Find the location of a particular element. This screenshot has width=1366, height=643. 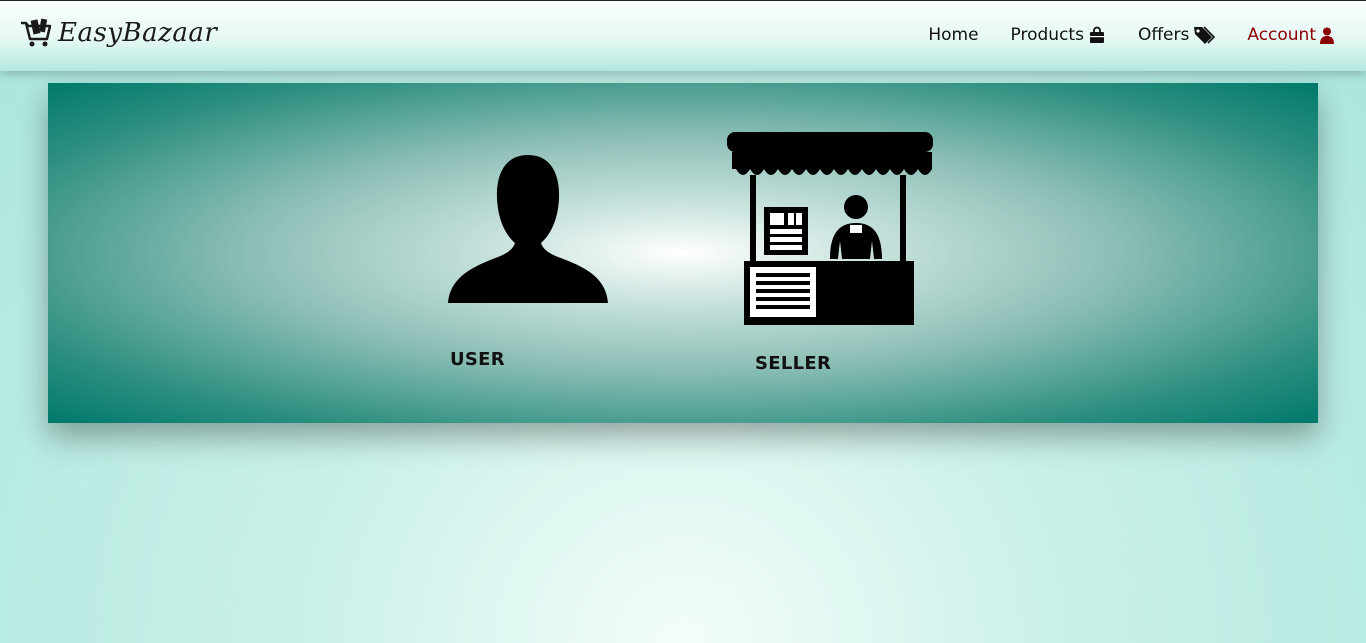

user-icon is located at coordinates (1327, 35).